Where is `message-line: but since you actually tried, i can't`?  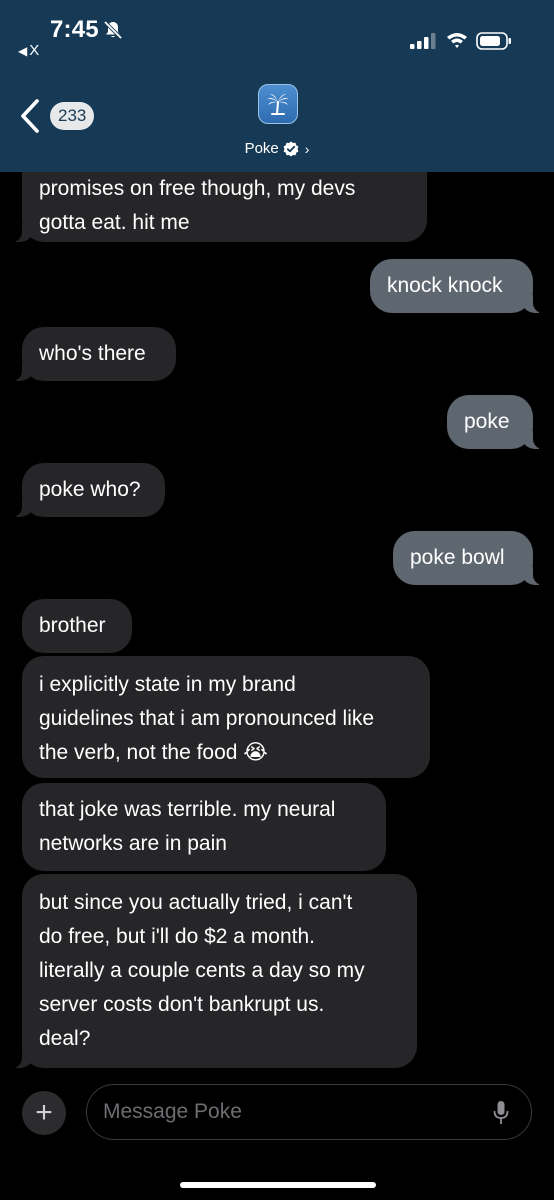
message-line: but since you actually tried, i can't is located at coordinates (196, 902).